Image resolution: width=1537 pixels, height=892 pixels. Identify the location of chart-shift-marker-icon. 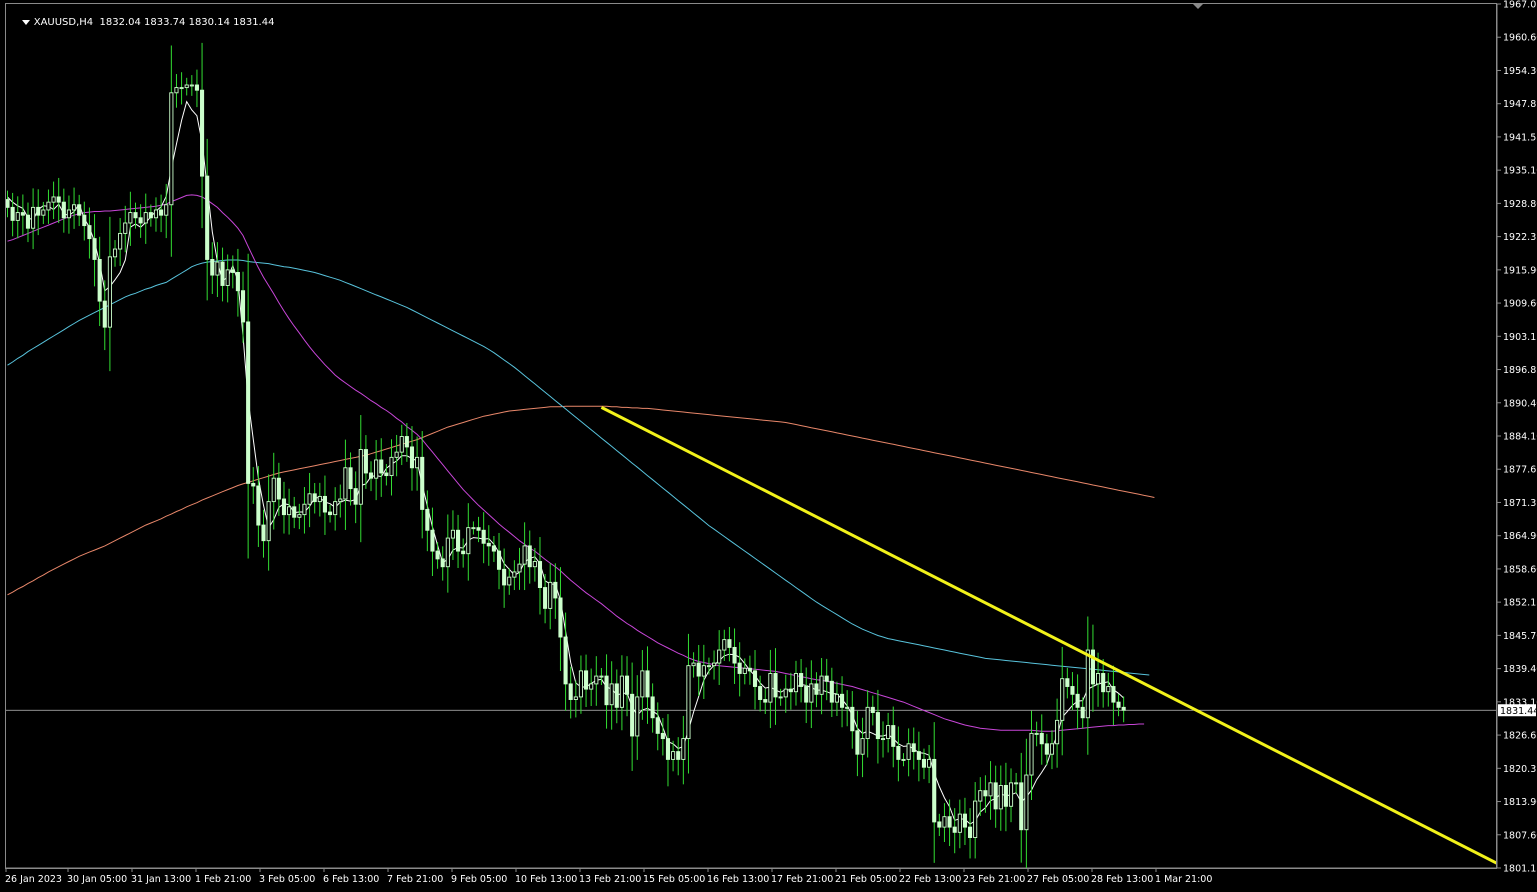
(1198, 6).